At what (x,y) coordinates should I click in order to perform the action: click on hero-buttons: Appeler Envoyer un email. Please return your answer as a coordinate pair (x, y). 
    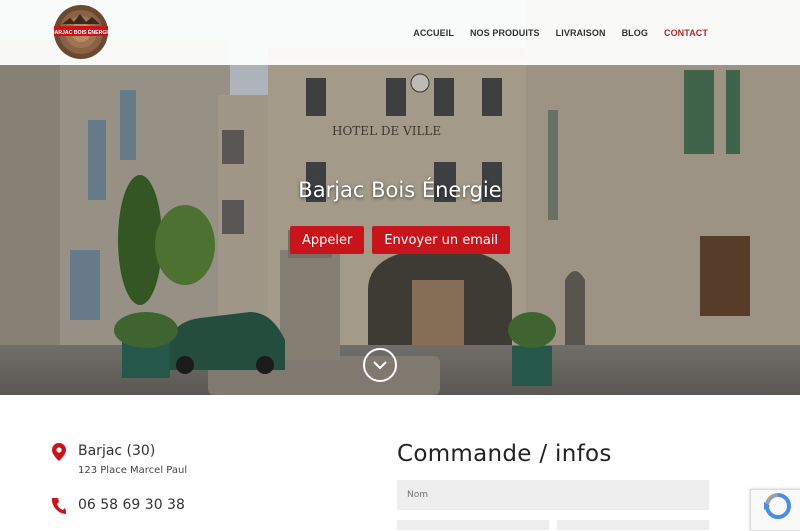
    Looking at the image, I should click on (400, 240).